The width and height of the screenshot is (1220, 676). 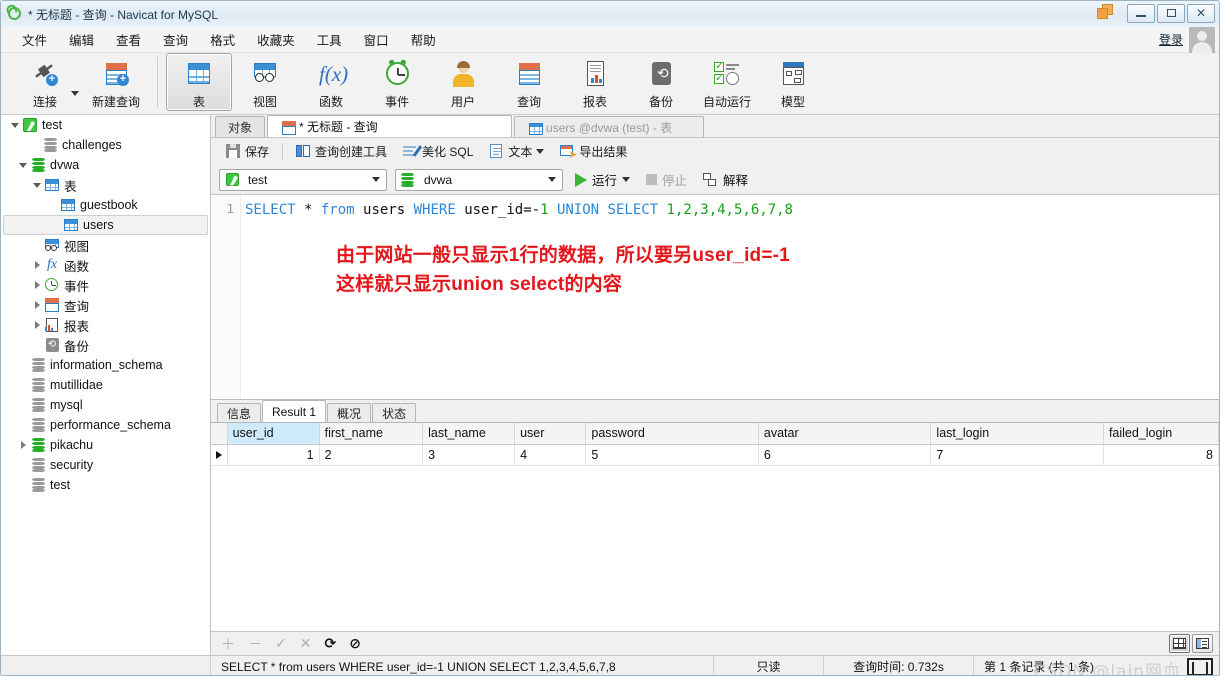 I want to click on sidebar-item-security: security, so click(x=105, y=465).